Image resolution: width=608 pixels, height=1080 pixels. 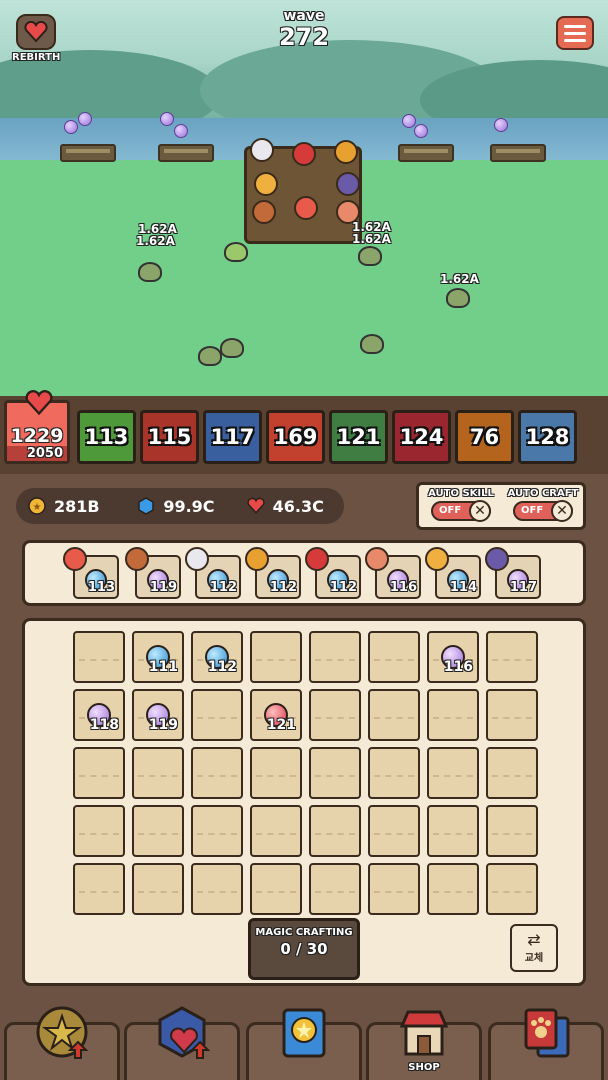 I want to click on hero-level-card: 169, so click(x=295, y=437).